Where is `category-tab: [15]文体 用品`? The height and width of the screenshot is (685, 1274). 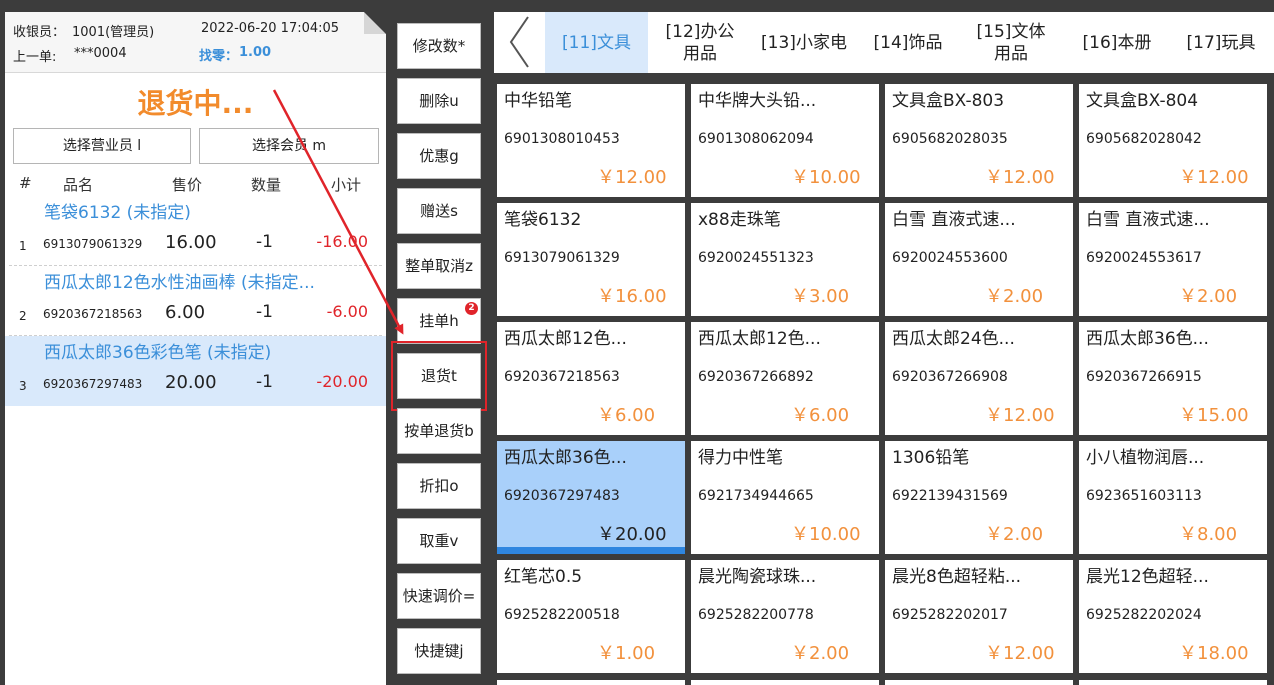
category-tab: [15]文体 用品 is located at coordinates (1011, 42).